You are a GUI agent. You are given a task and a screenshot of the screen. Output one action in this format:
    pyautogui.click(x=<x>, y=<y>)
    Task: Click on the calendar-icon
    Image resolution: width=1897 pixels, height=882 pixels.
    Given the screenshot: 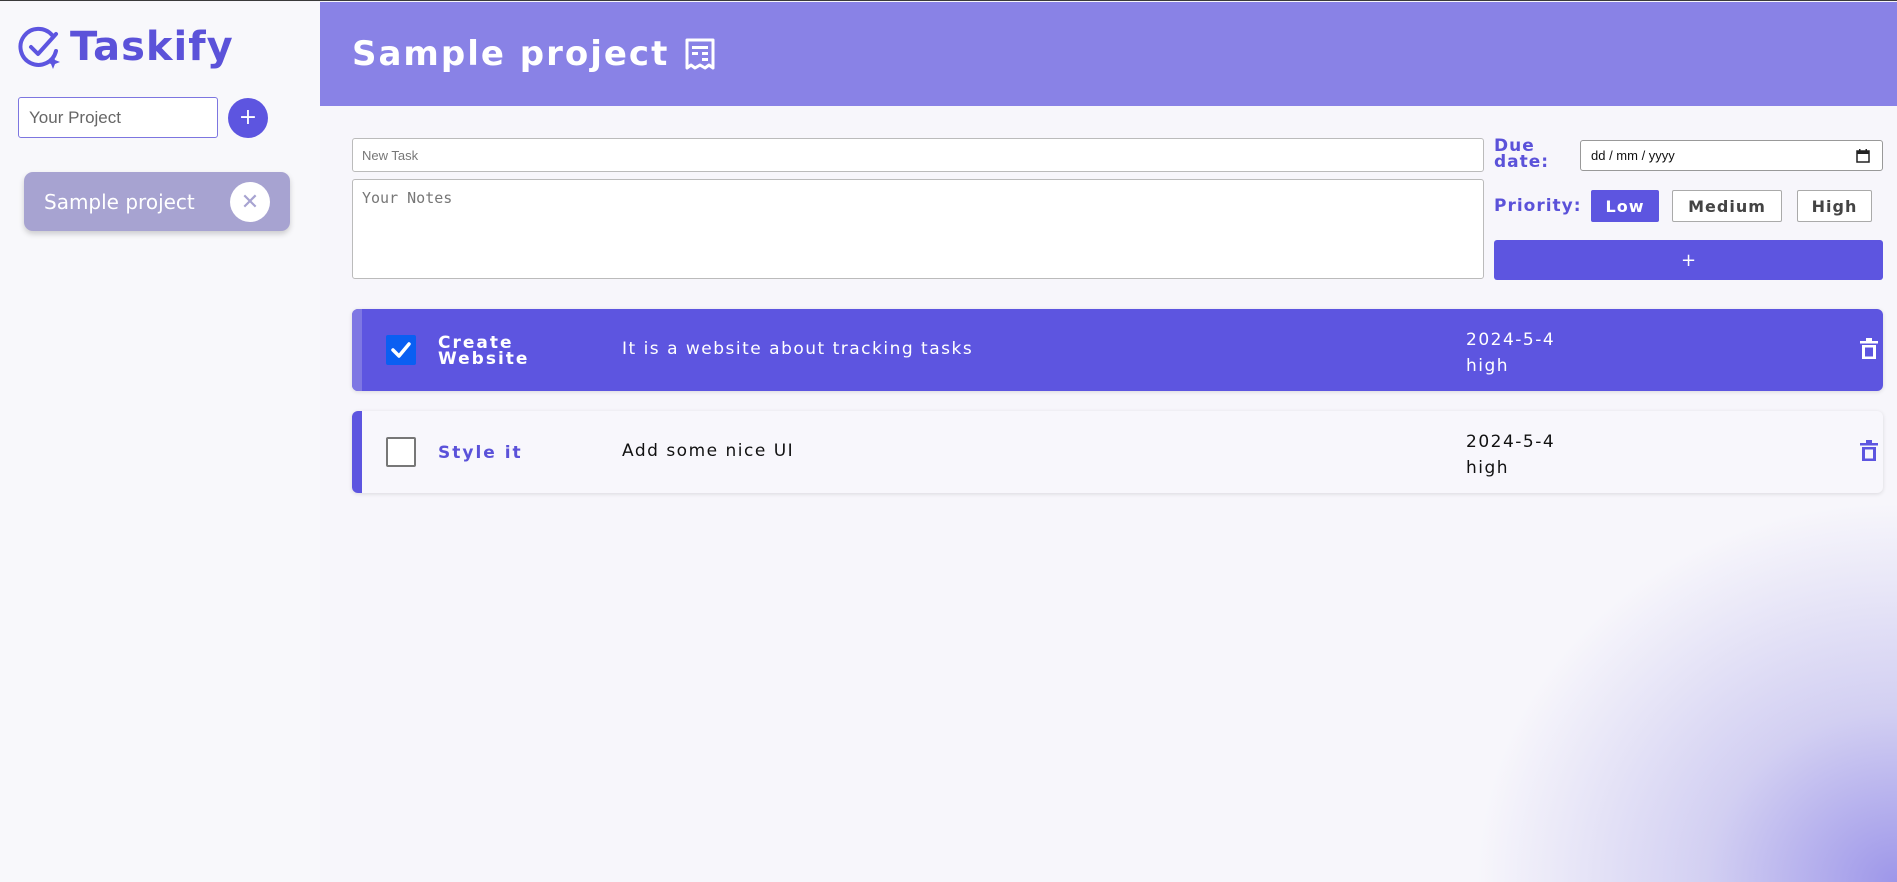 What is the action you would take?
    pyautogui.click(x=1863, y=156)
    